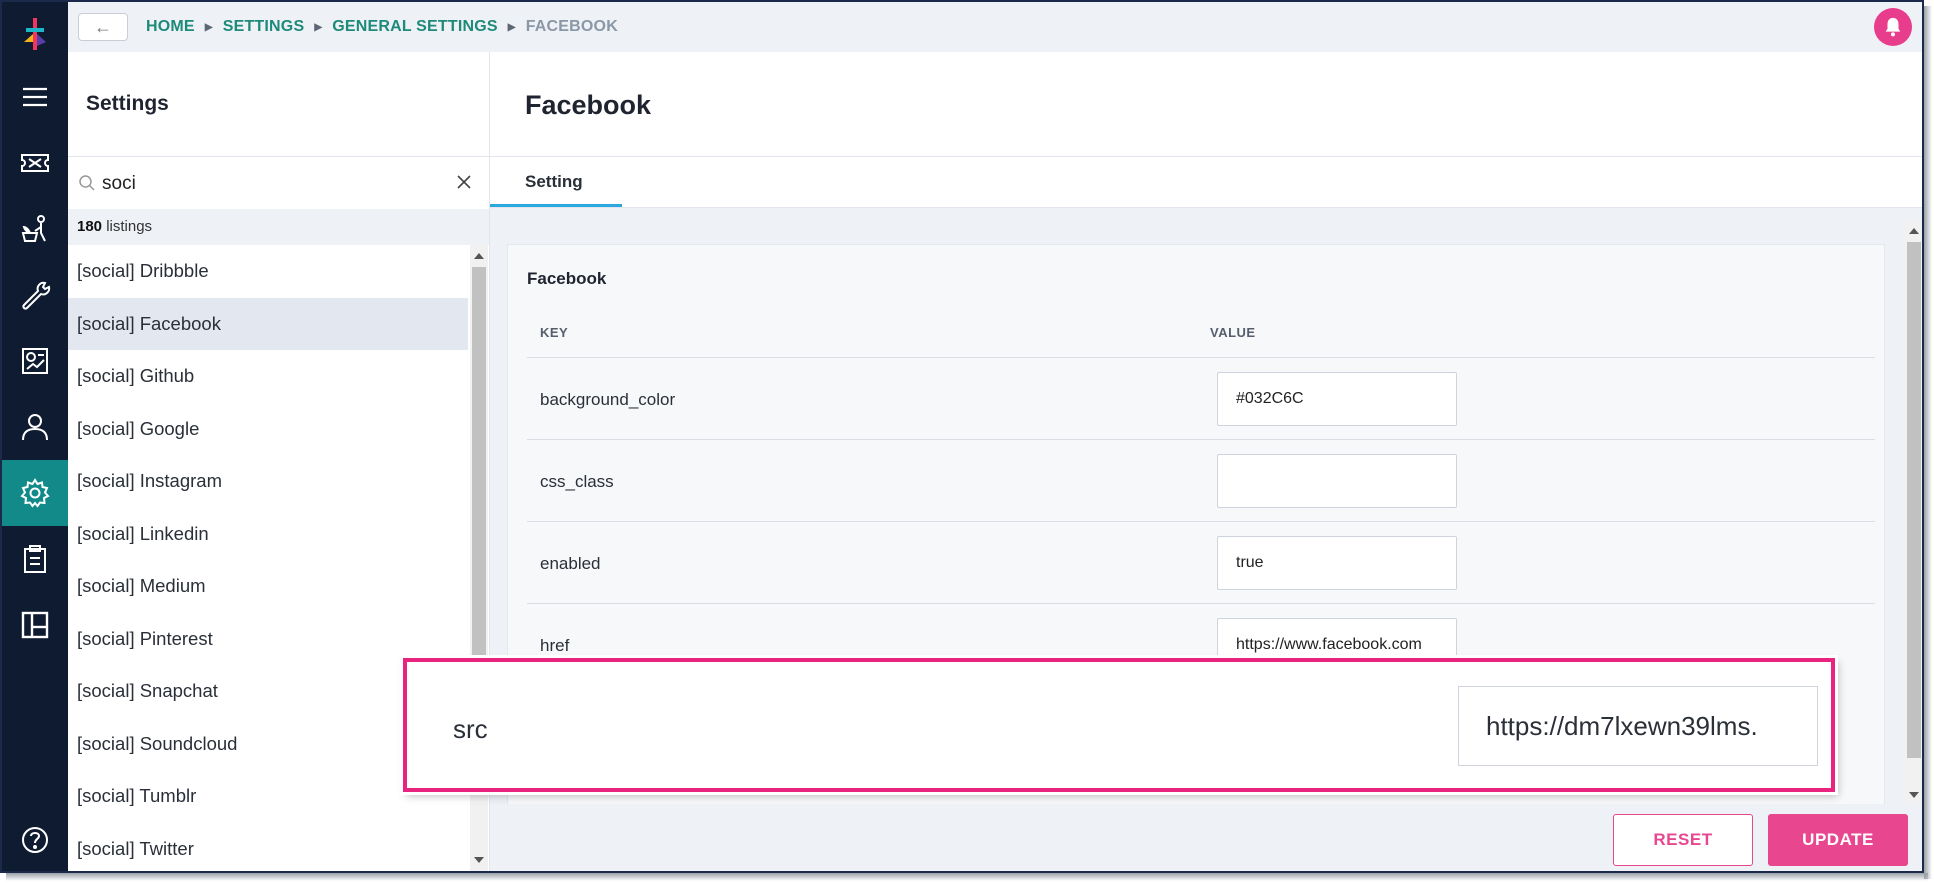 Image resolution: width=1934 pixels, height=883 pixels. I want to click on content-scrollbar, so click(1913, 513).